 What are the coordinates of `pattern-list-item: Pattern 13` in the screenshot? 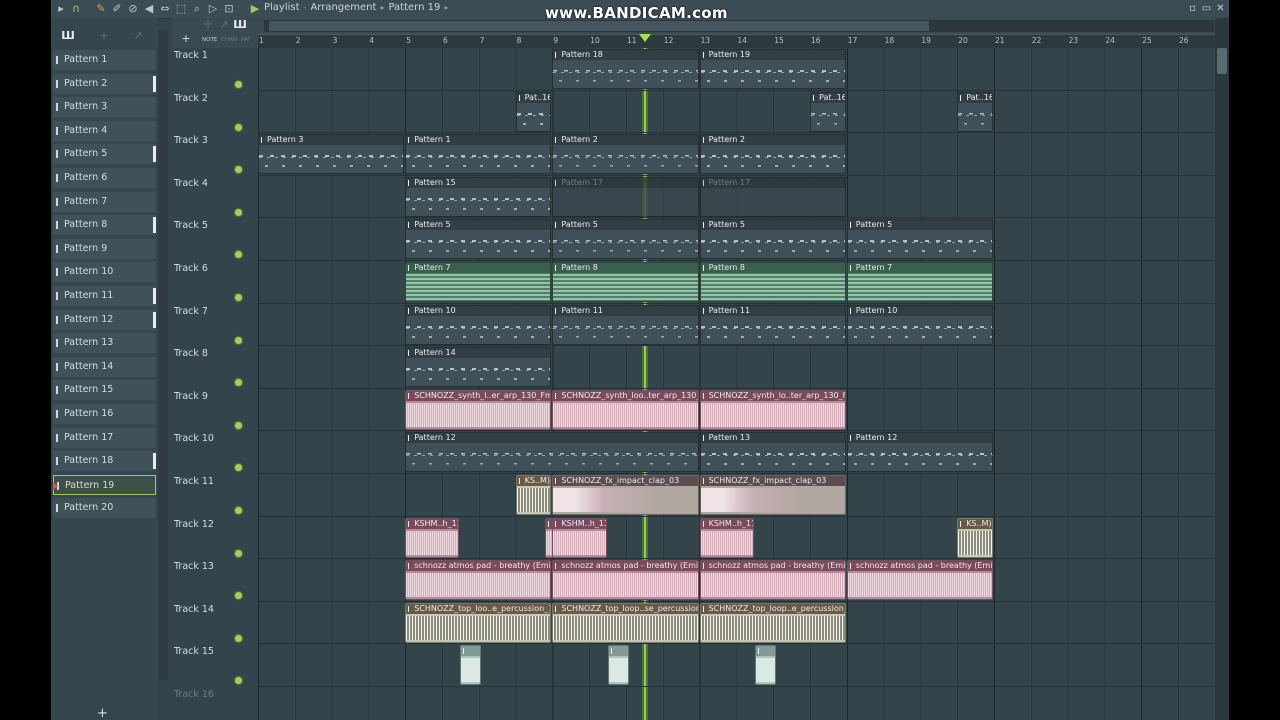 It's located at (104, 343).